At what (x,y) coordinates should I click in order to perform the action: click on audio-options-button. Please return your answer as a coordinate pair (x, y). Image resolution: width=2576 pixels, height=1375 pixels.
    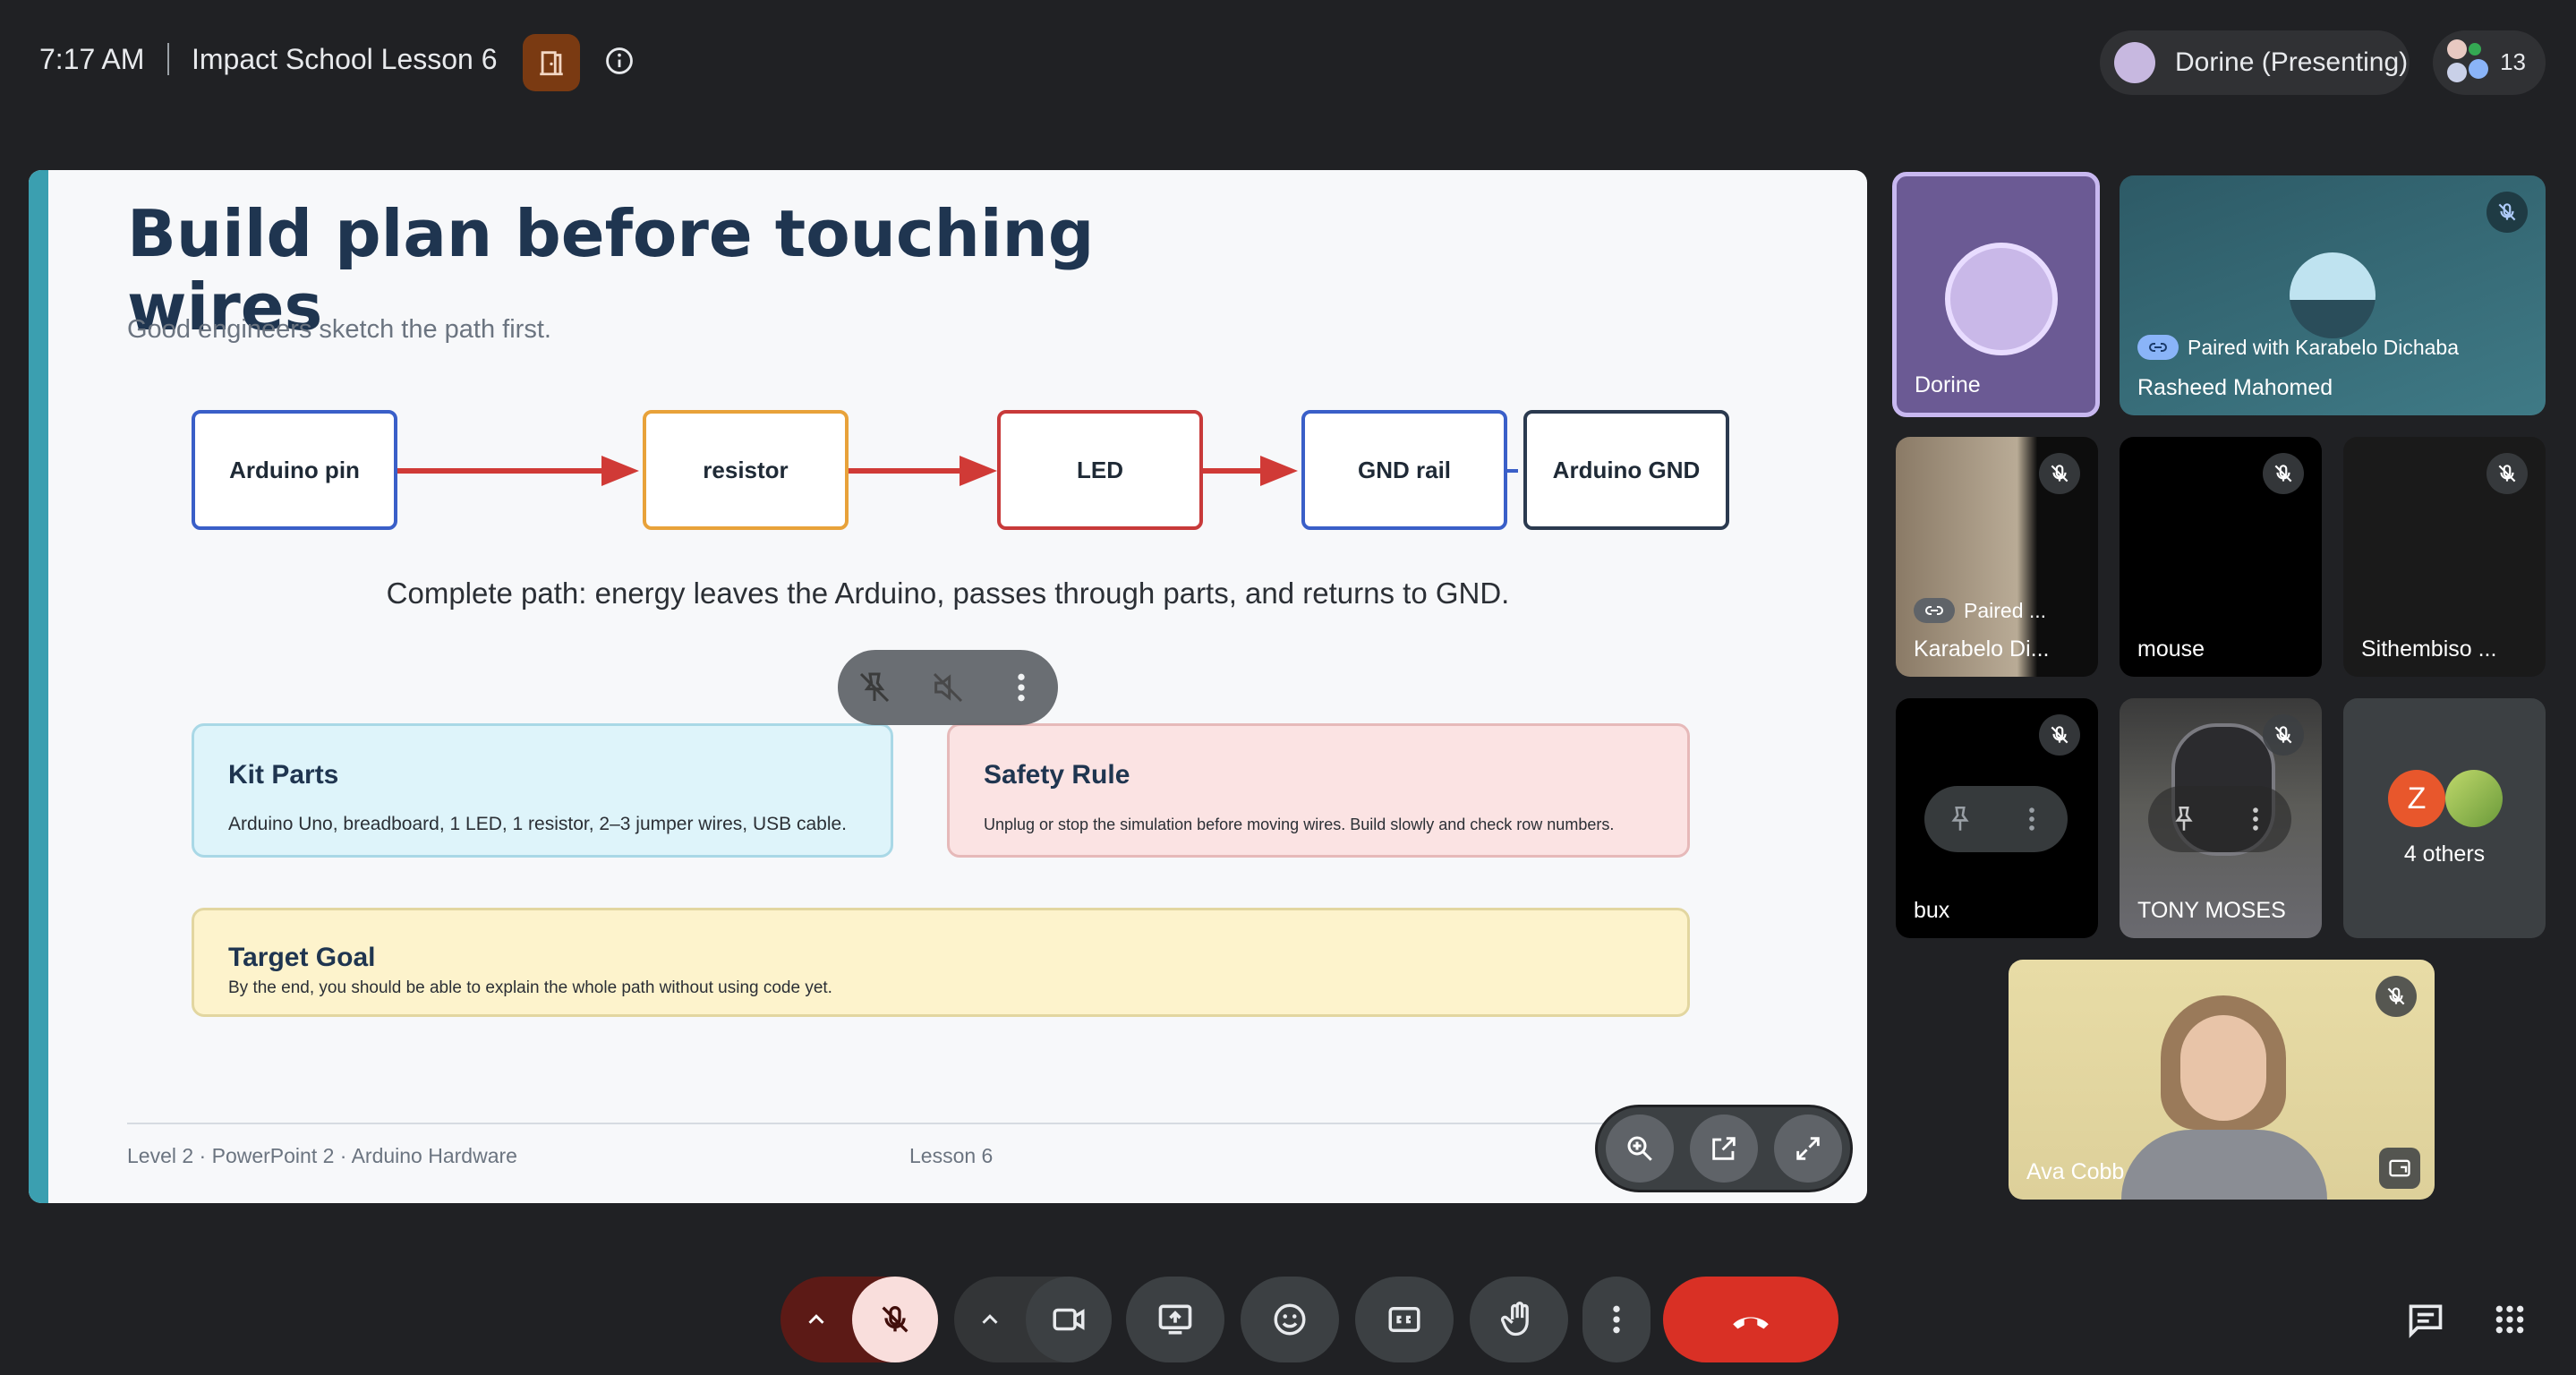
    Looking at the image, I should click on (816, 1319).